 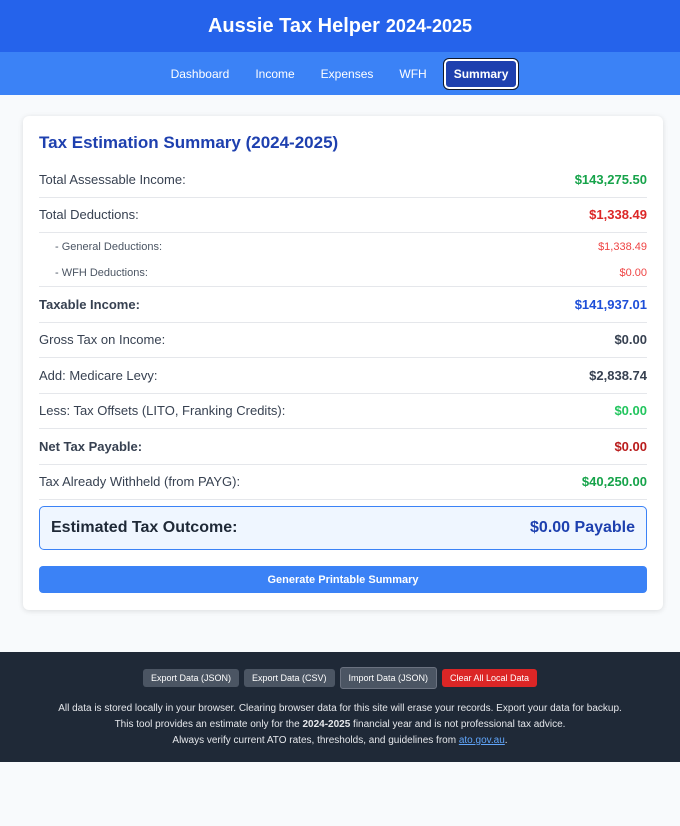 What do you see at coordinates (89, 304) in the screenshot?
I see `row-label: Taxable Income:` at bounding box center [89, 304].